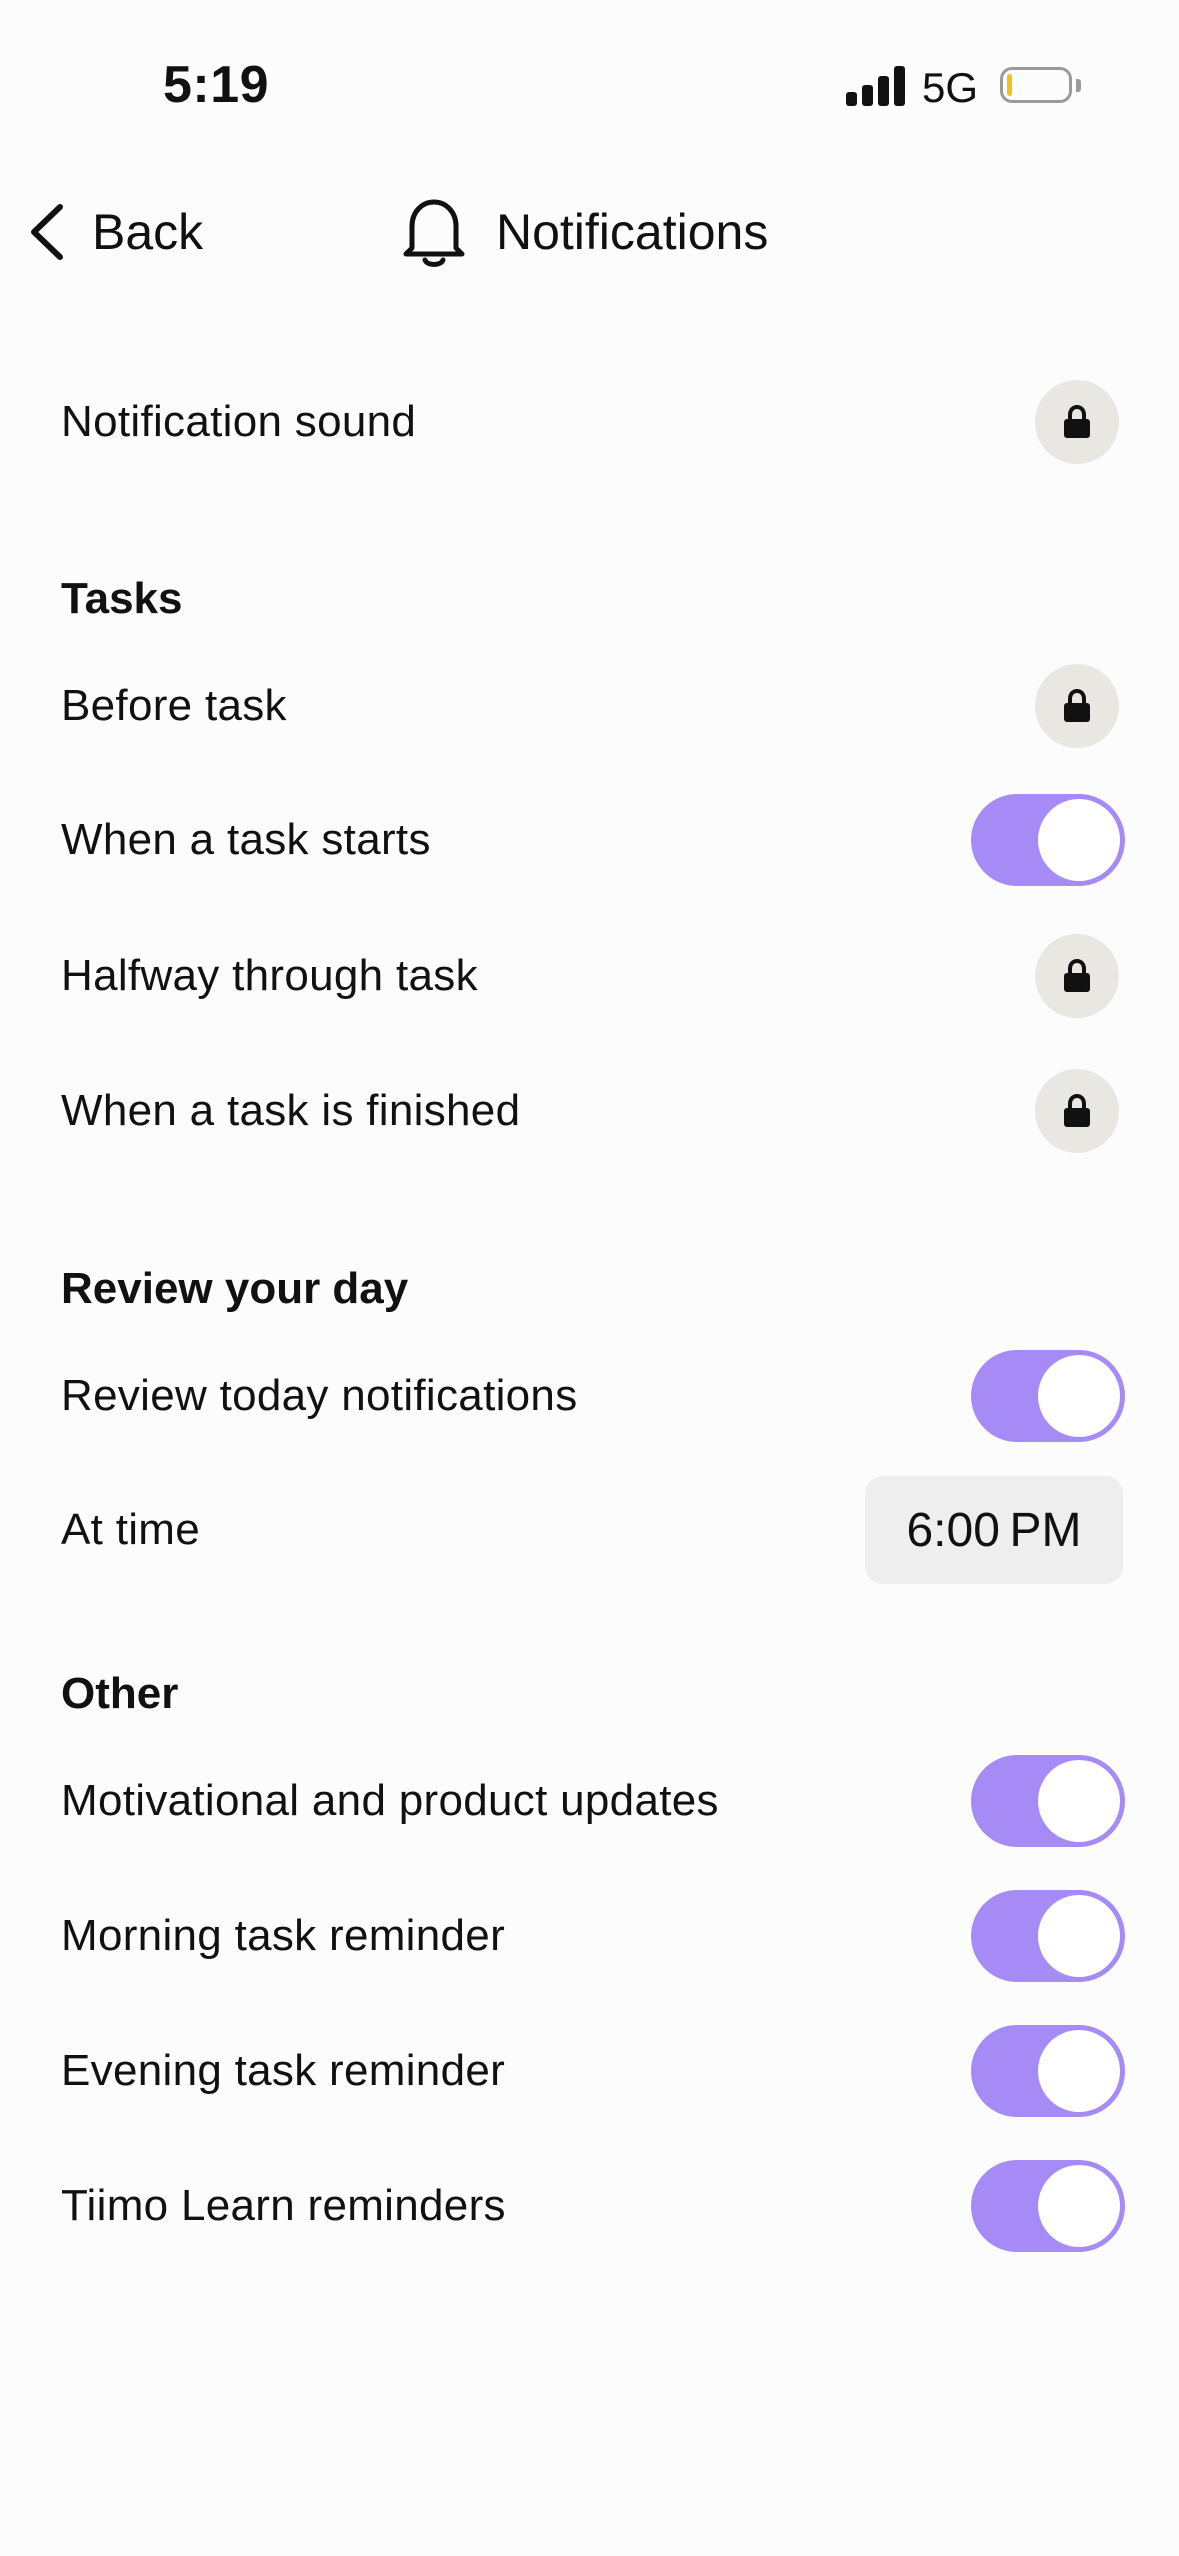  What do you see at coordinates (593, 2071) in the screenshot?
I see `row-evening-reminder: Evening task reminder` at bounding box center [593, 2071].